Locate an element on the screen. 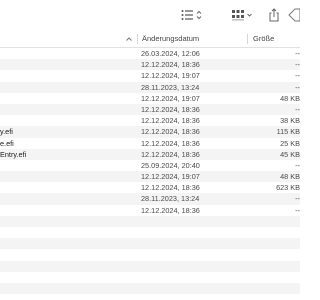 This screenshot has height=300, width=320. file-row: 12.12.2024, 19:07 -- is located at coordinates (150, 75).